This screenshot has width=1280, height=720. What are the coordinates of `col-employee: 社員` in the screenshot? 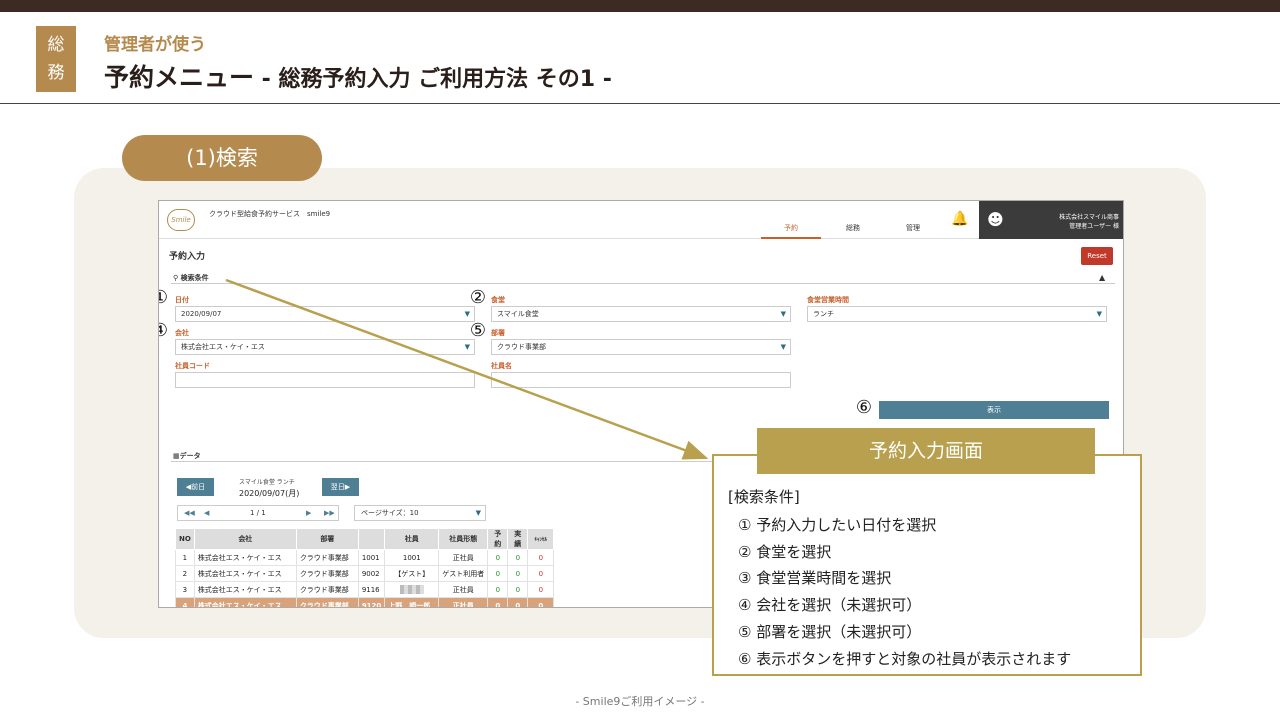 It's located at (412, 539).